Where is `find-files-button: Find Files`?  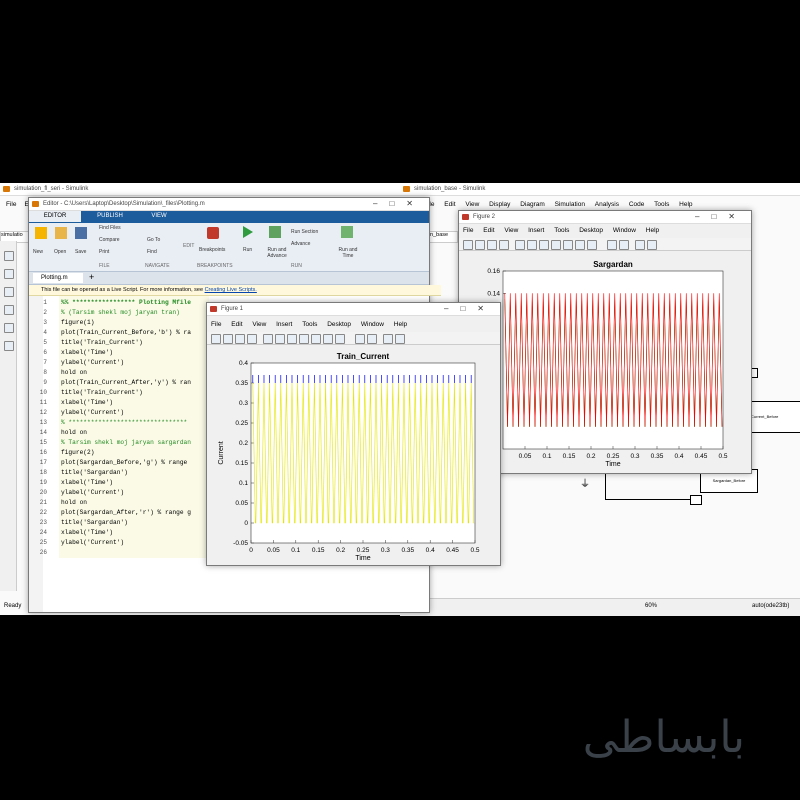 find-files-button: Find Files is located at coordinates (110, 228).